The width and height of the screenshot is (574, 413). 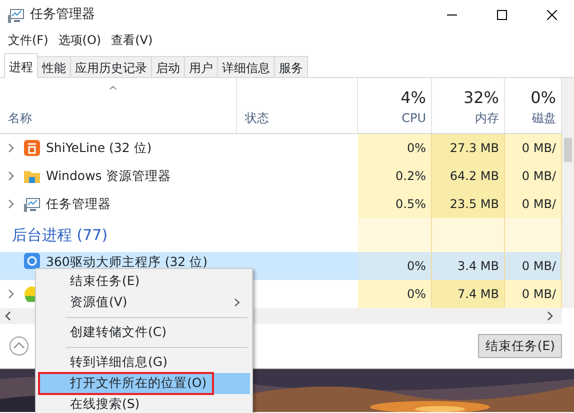 I want to click on tab: 性能, so click(x=54, y=66).